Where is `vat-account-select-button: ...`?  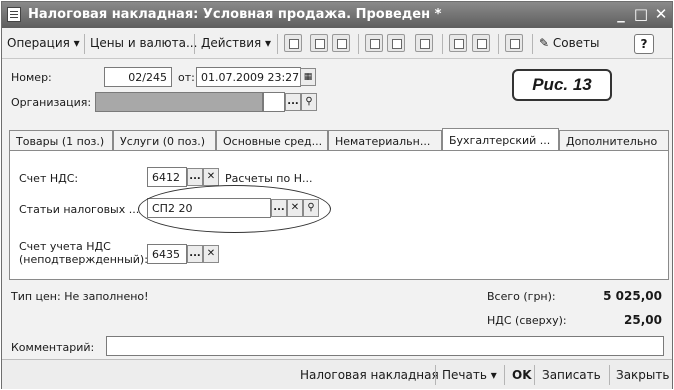 vat-account-select-button: ... is located at coordinates (195, 177).